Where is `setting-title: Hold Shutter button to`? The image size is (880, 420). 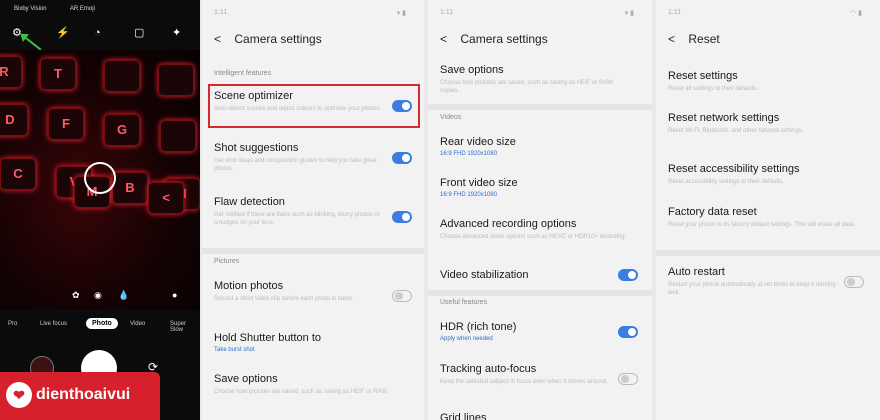
setting-title: Hold Shutter button to is located at coordinates (268, 338).